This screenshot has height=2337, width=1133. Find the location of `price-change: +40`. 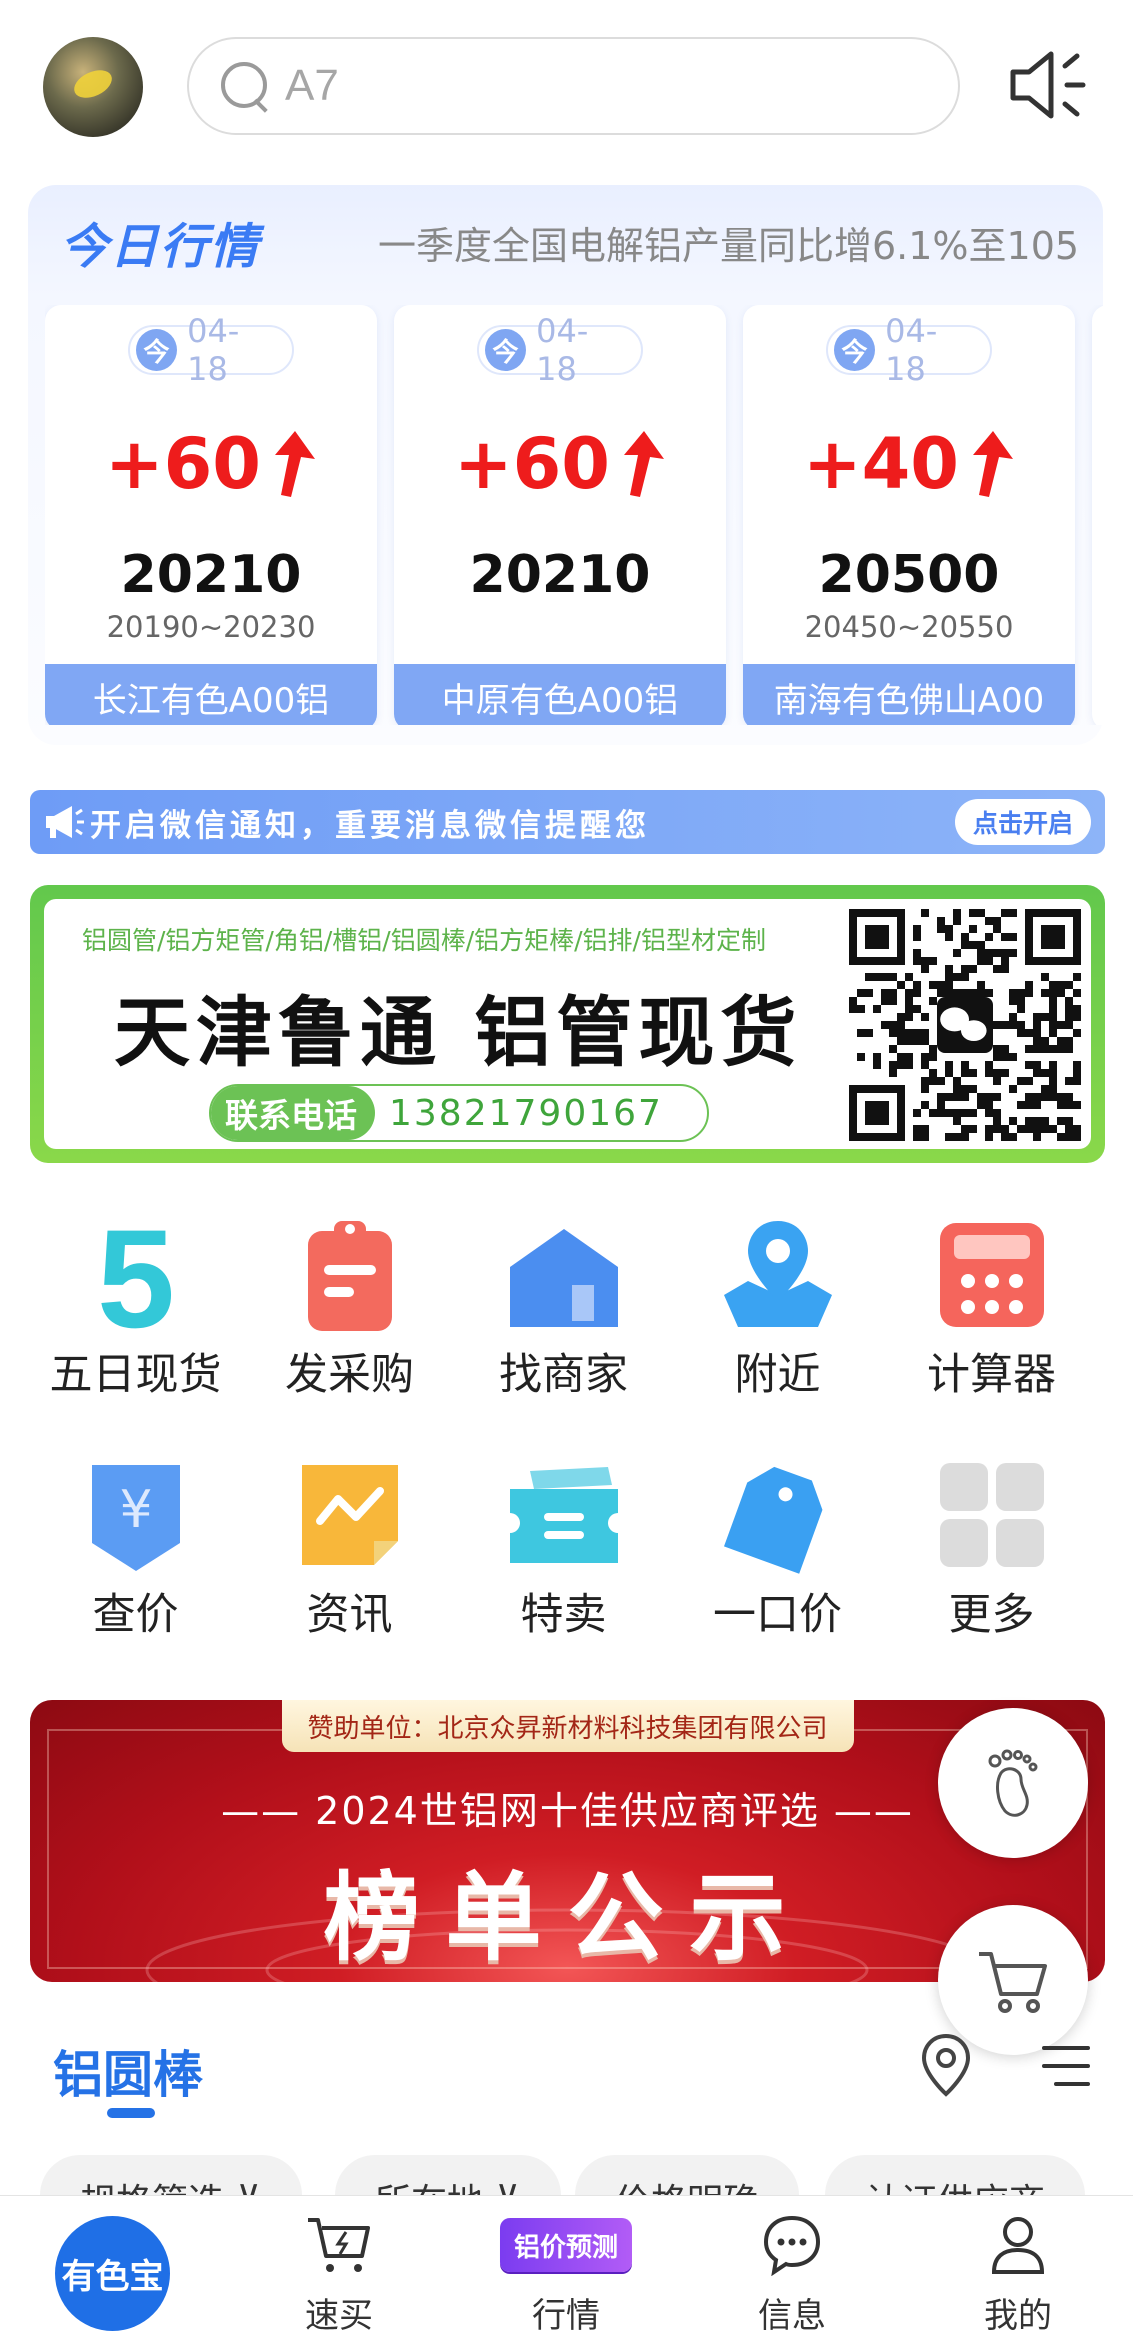

price-change: +40 is located at coordinates (909, 464).